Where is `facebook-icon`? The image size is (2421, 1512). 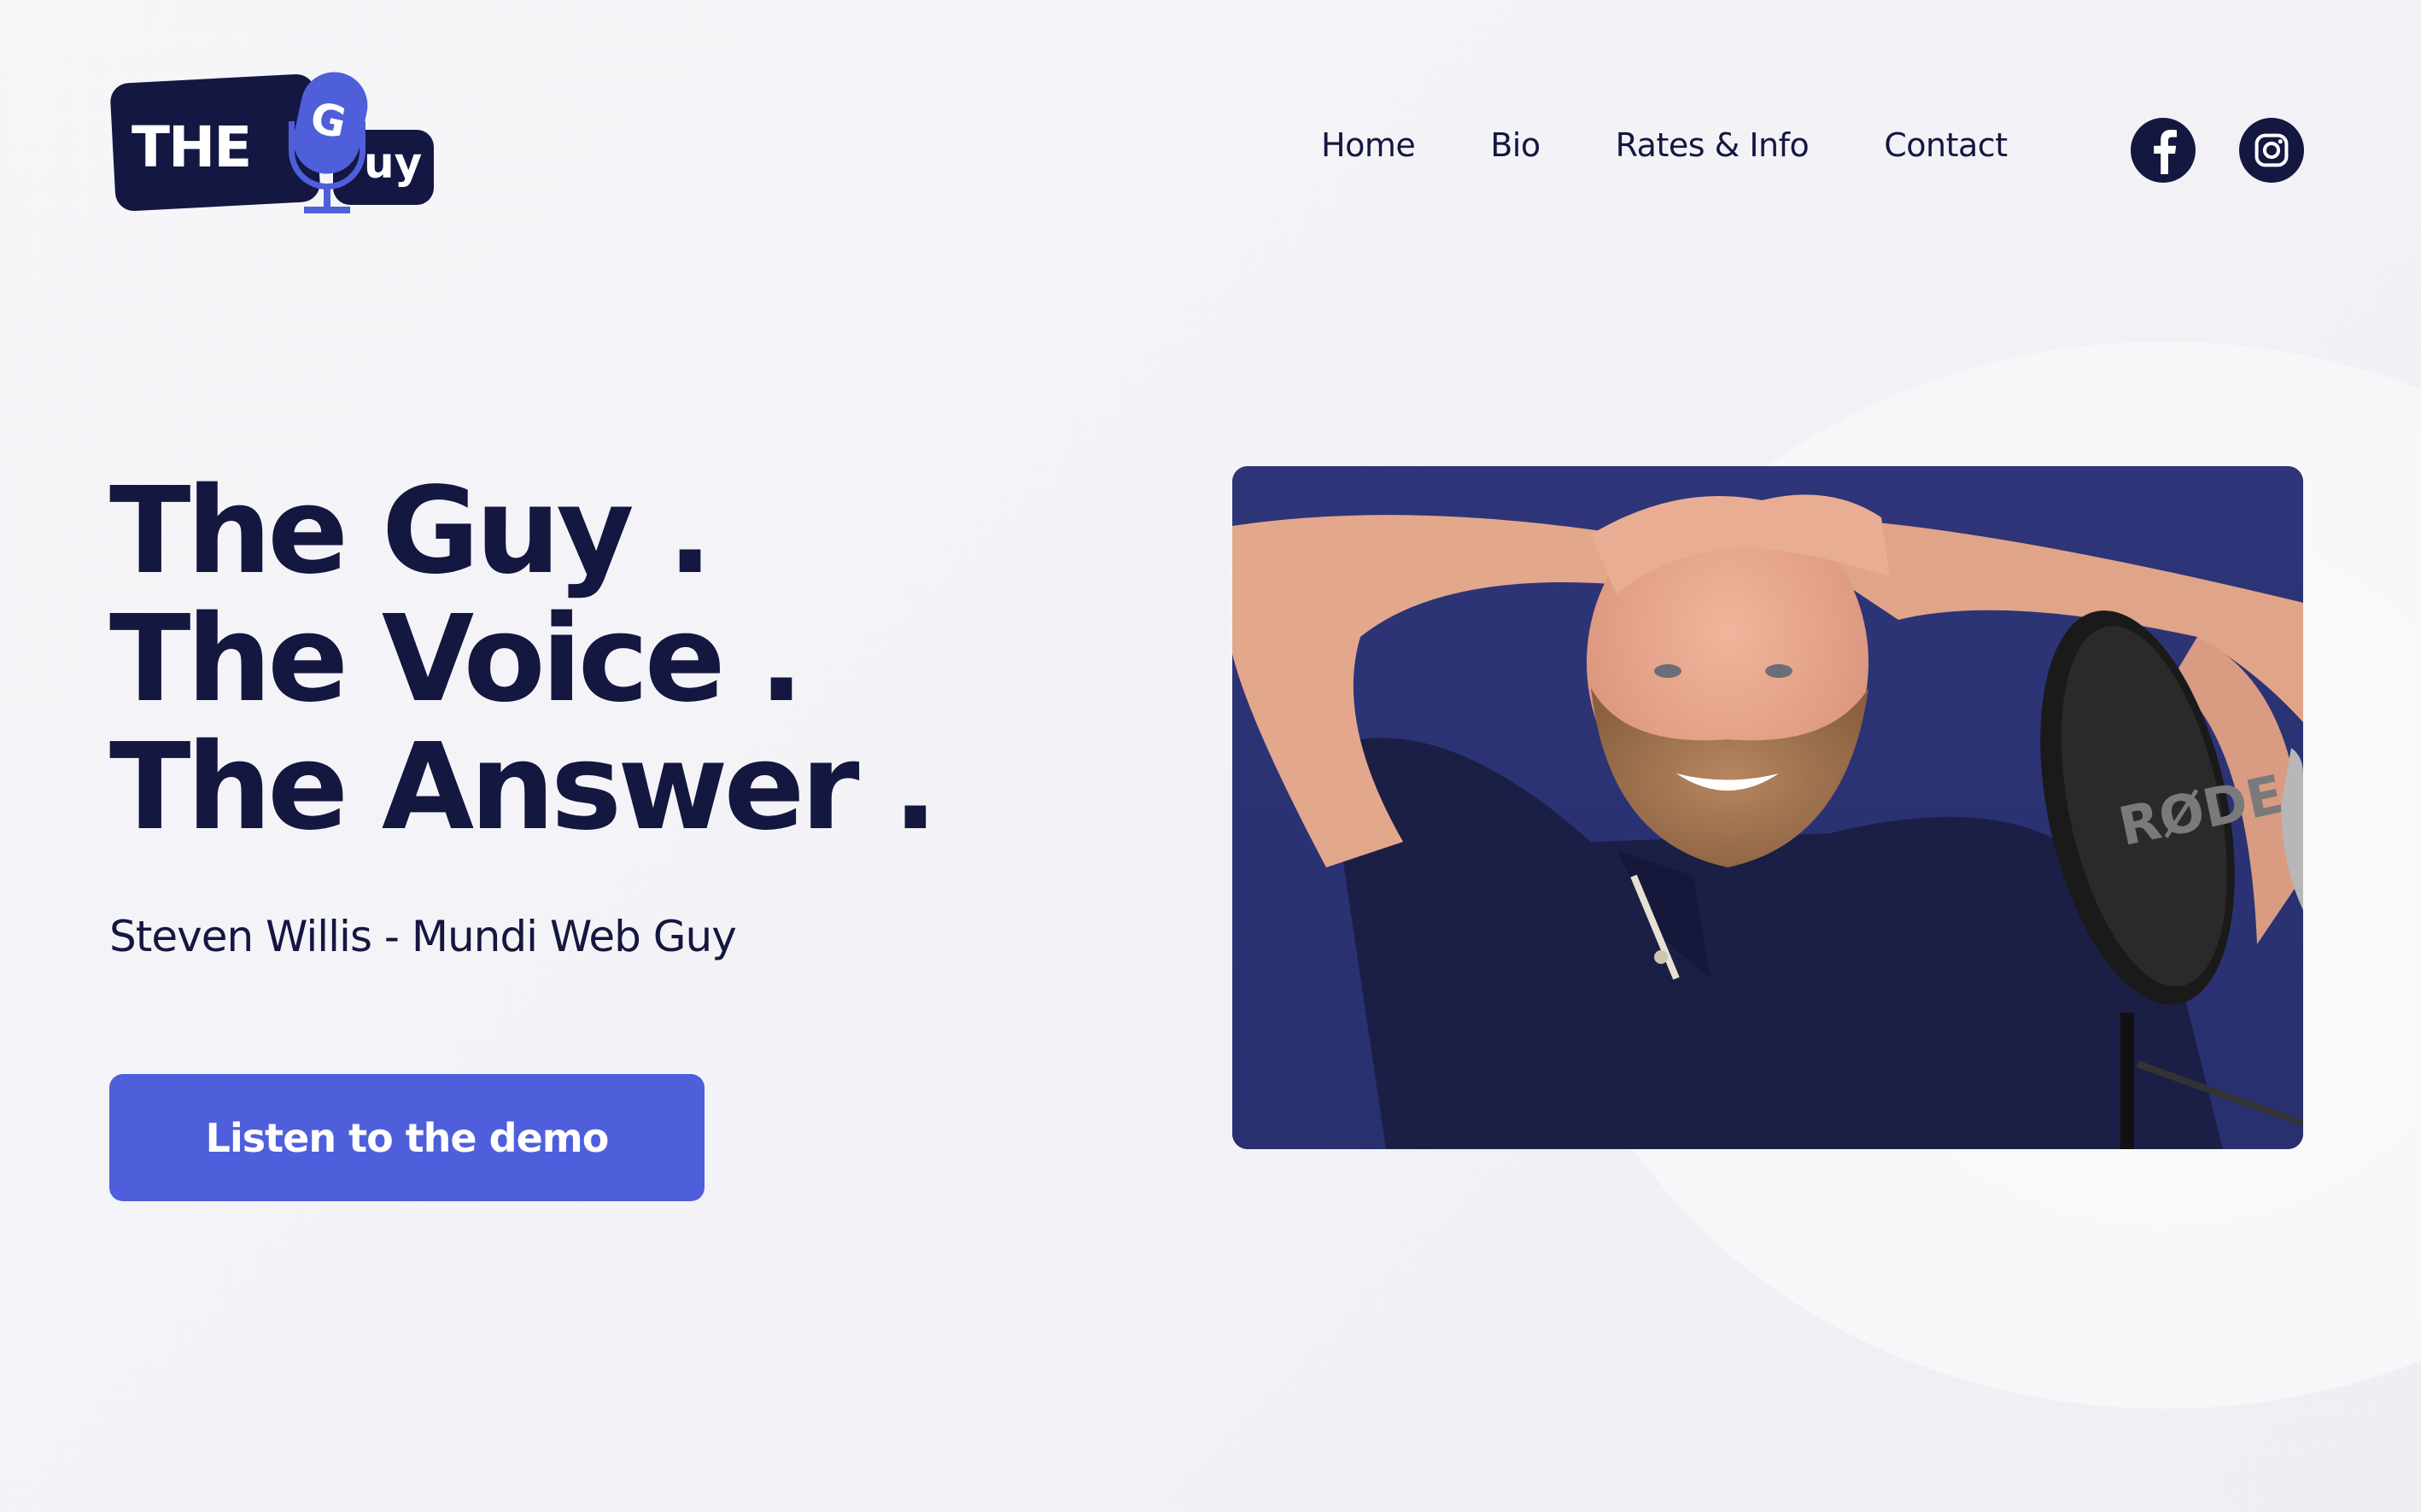
facebook-icon is located at coordinates (2165, 152).